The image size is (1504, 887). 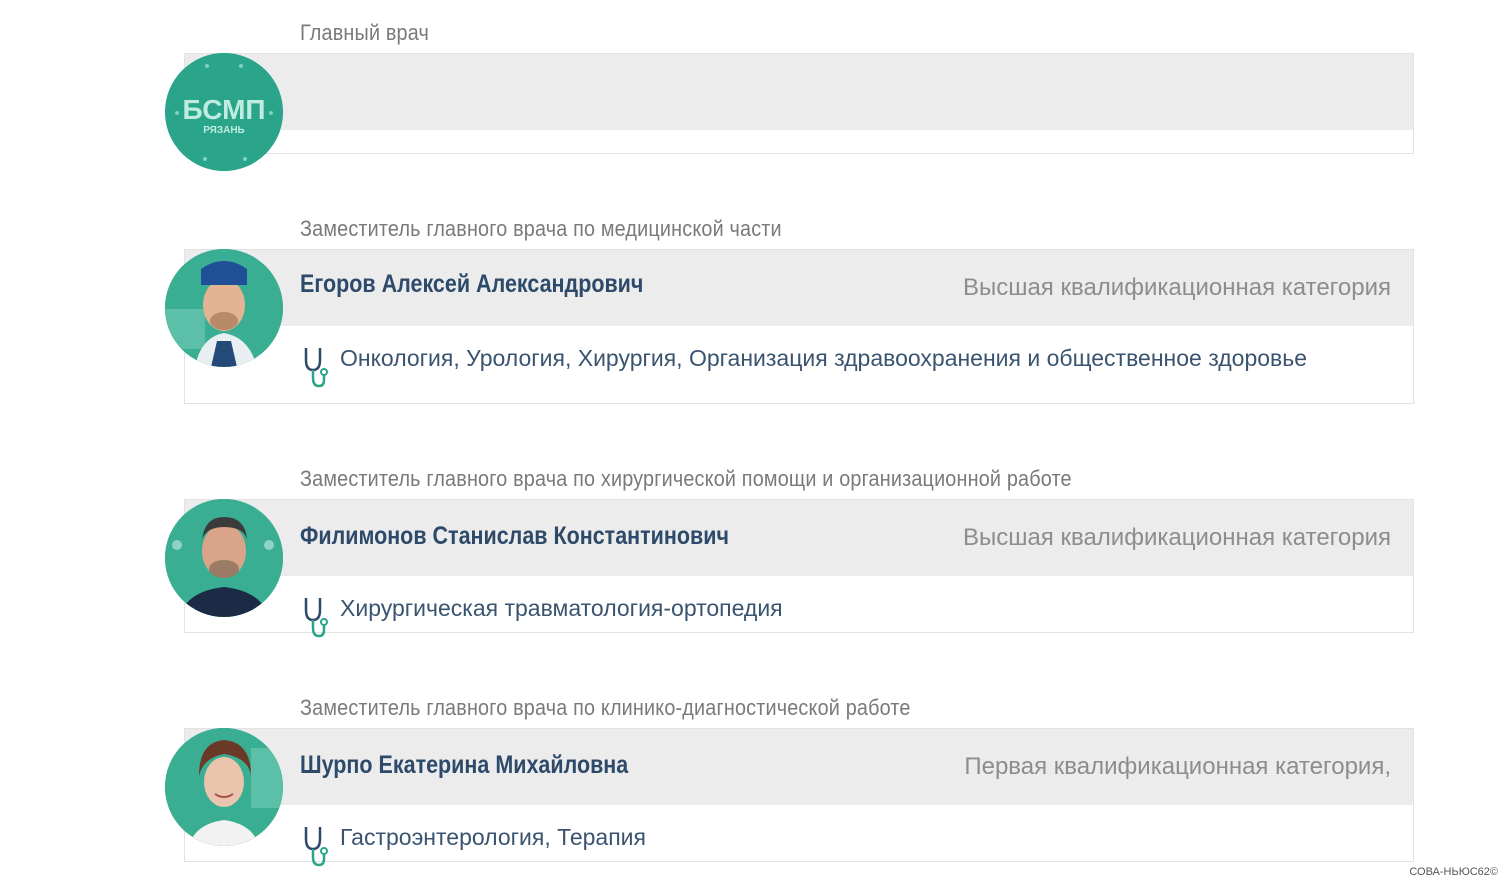 What do you see at coordinates (514, 536) in the screenshot?
I see `doctor-name: Филимонов Станислав Константинович` at bounding box center [514, 536].